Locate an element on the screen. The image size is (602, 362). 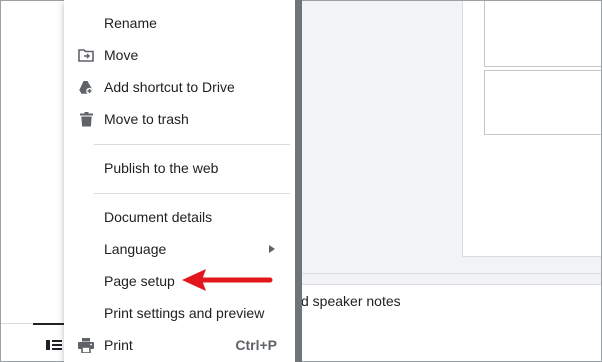
grid-view-icon is located at coordinates (54, 345).